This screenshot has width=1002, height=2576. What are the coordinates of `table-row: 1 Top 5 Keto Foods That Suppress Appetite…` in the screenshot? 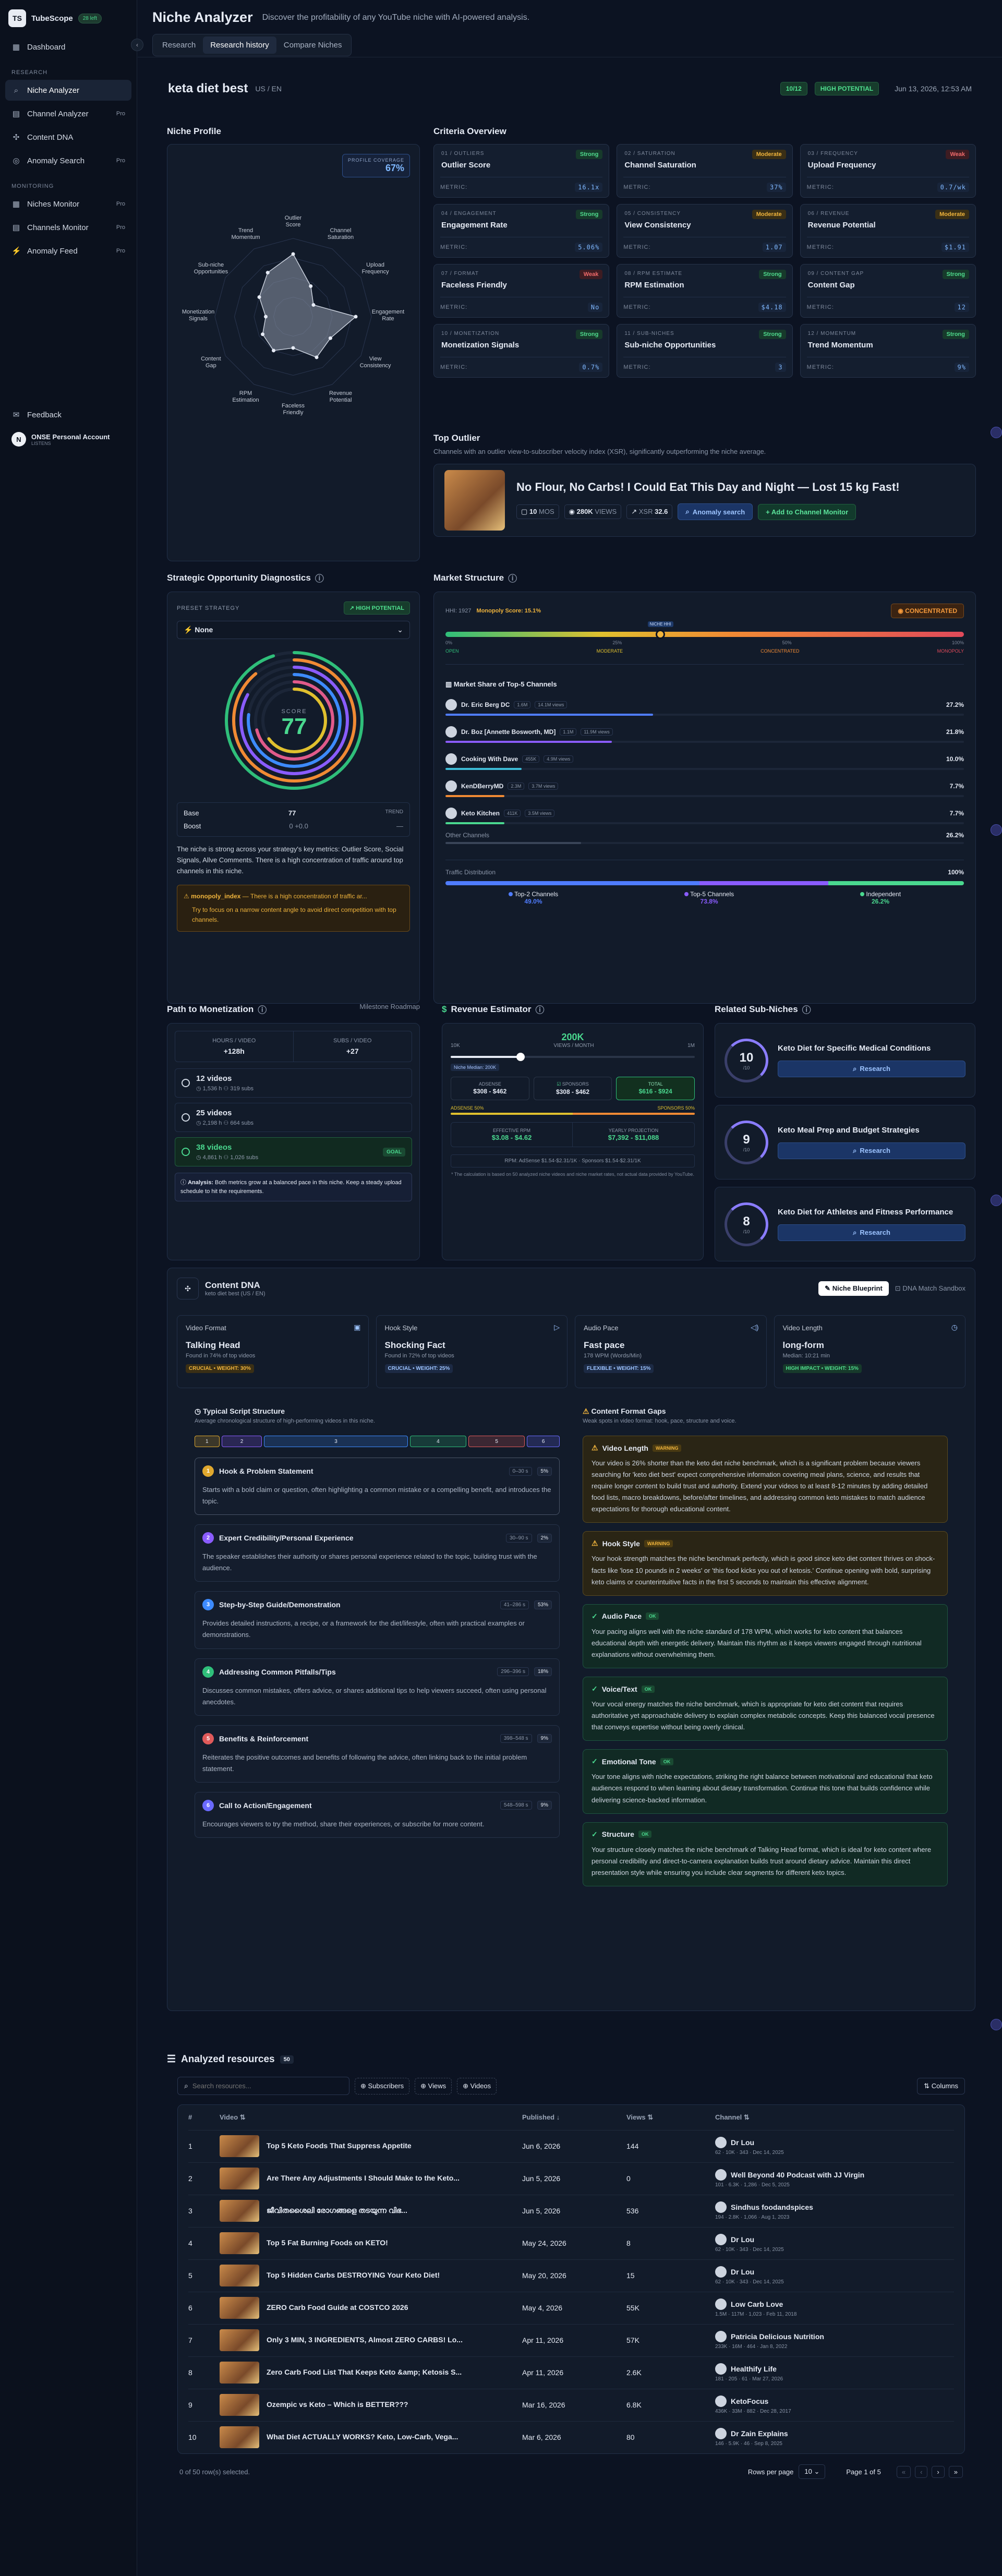 It's located at (571, 2145).